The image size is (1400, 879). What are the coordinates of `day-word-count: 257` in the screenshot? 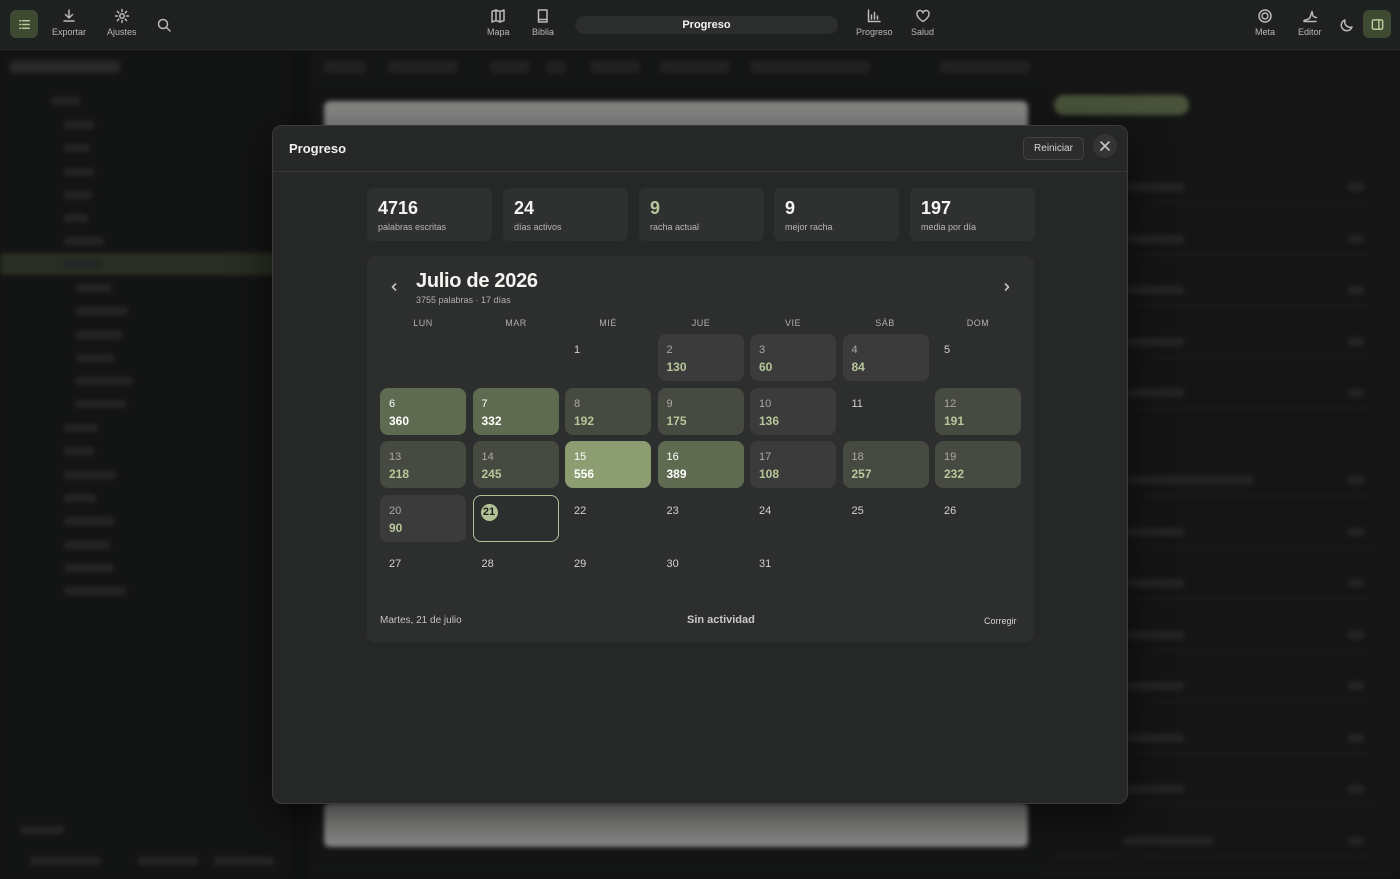 It's located at (861, 474).